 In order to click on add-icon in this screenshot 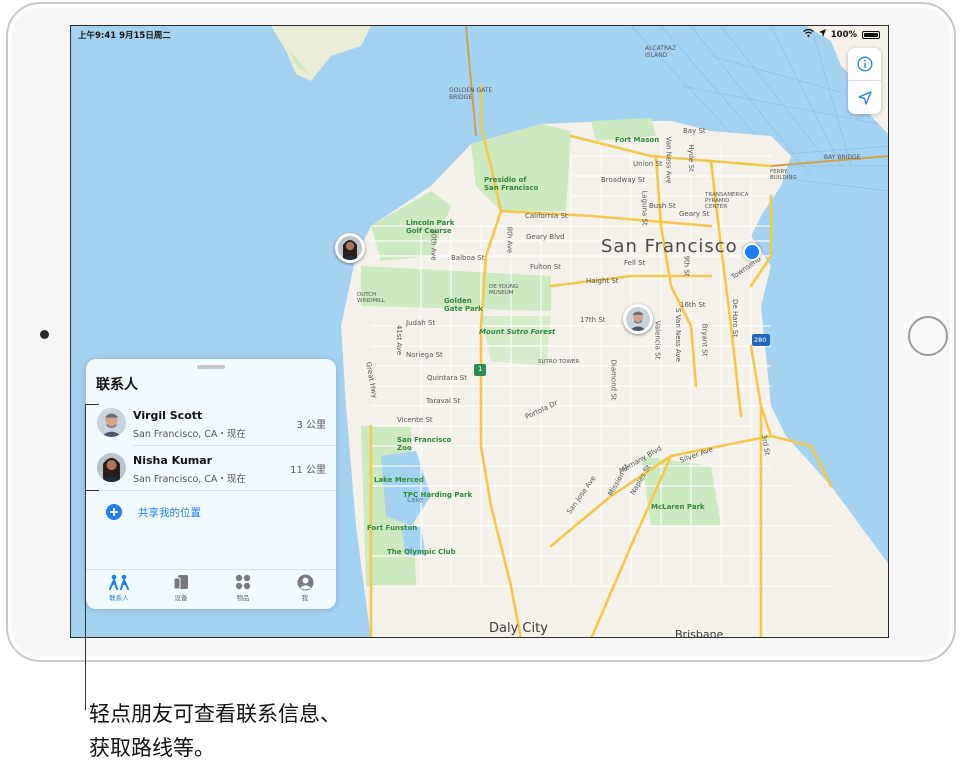, I will do `click(114, 512)`.